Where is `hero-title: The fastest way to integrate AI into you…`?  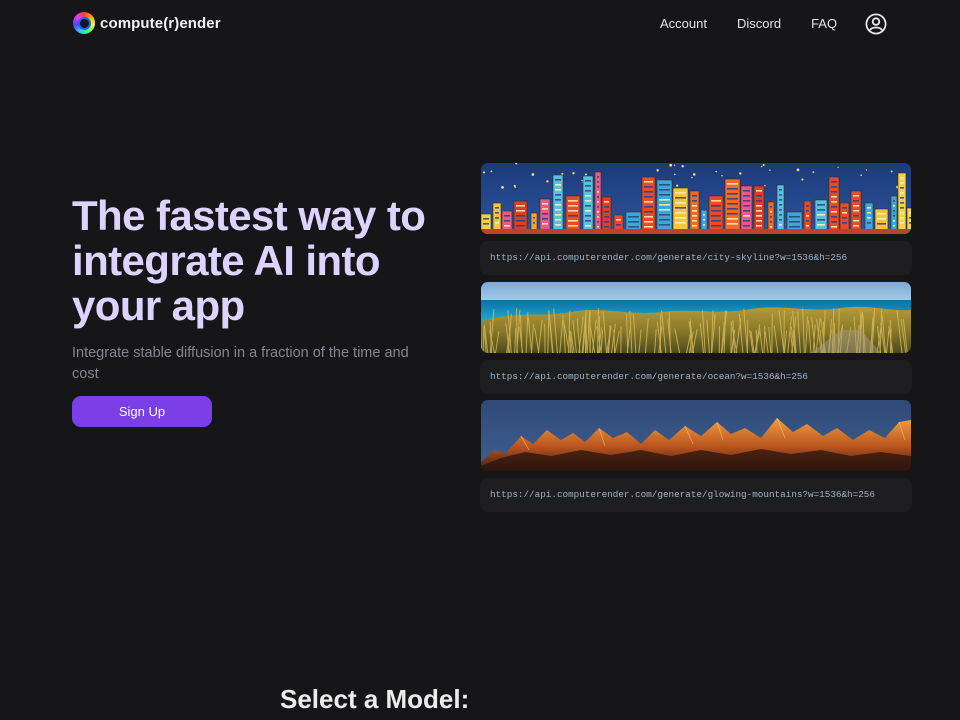
hero-title: The fastest way to integrate AI into you… is located at coordinates (249, 260).